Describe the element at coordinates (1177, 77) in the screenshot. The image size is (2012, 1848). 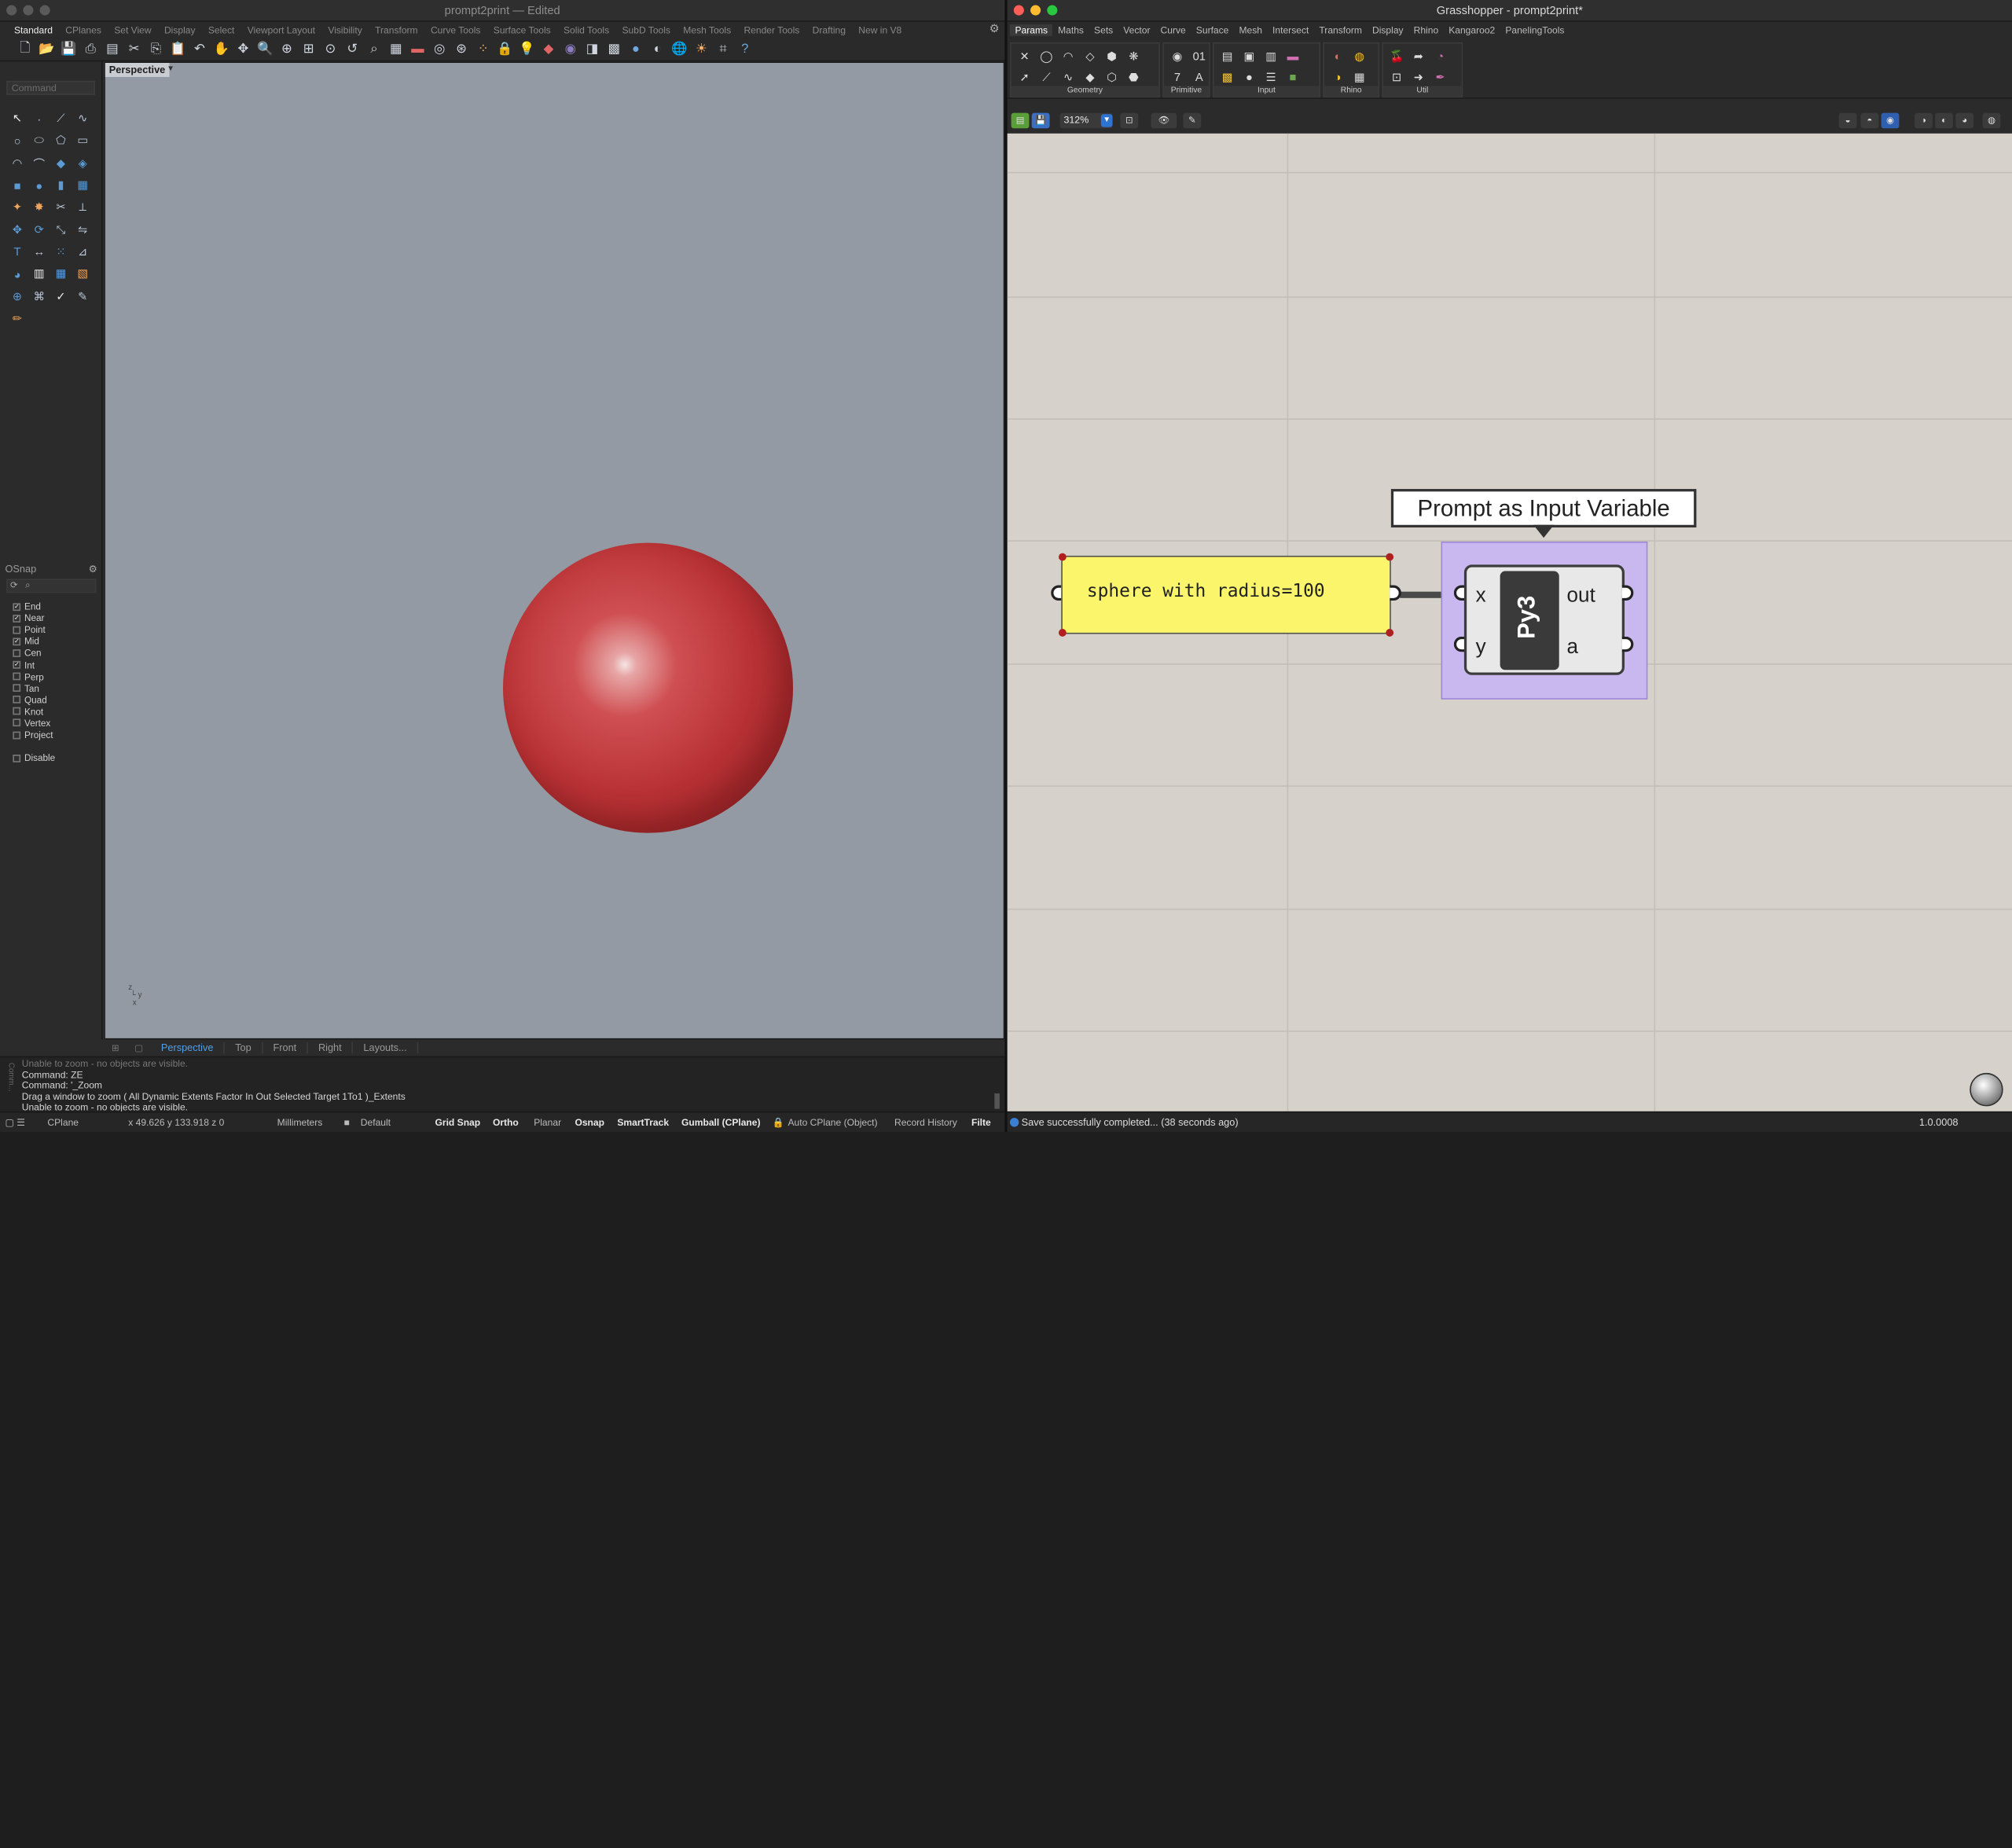
I see `integer-param-icon: 7` at that location.